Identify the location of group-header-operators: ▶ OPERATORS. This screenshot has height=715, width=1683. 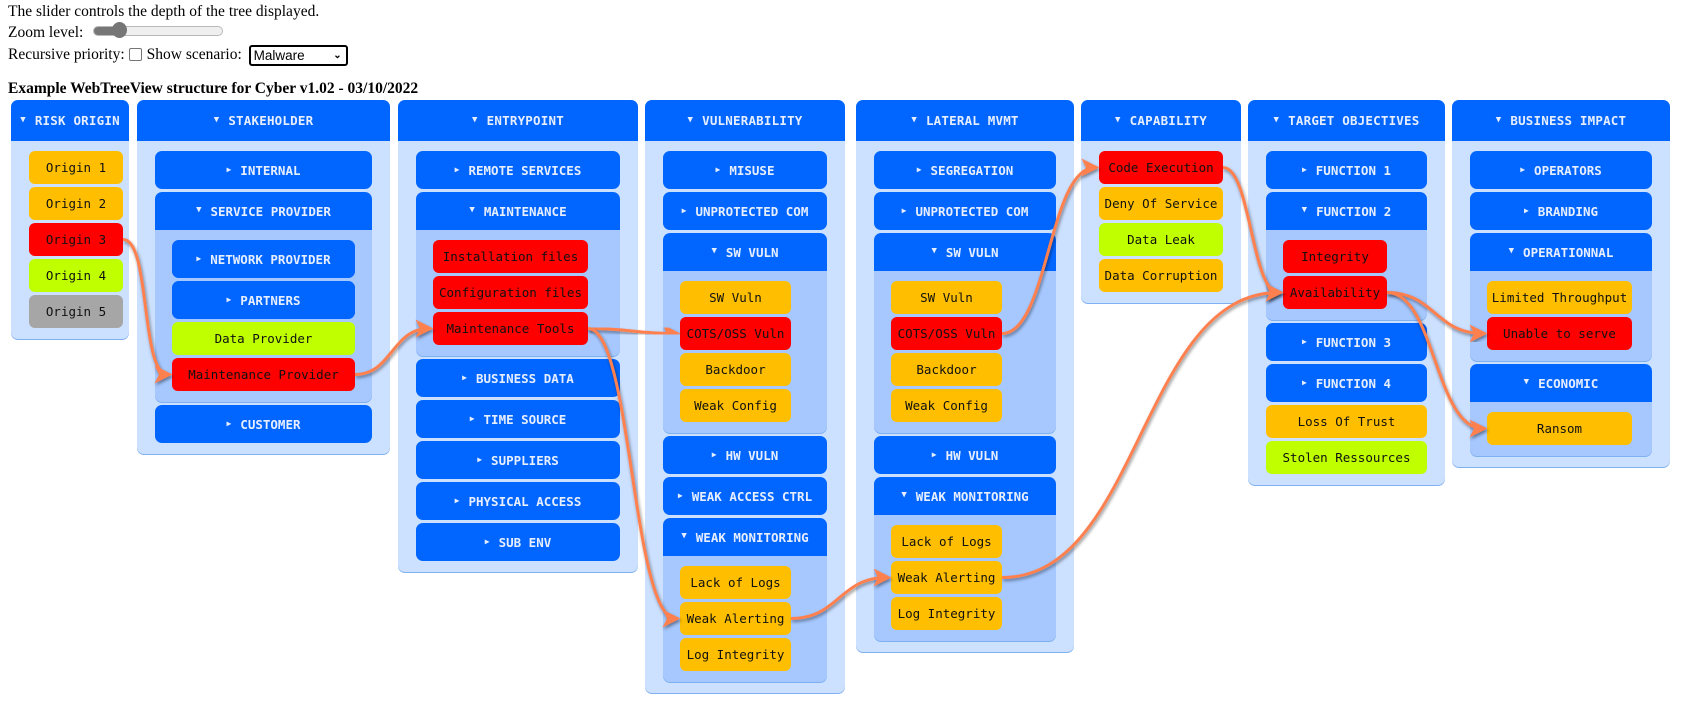
(1561, 170).